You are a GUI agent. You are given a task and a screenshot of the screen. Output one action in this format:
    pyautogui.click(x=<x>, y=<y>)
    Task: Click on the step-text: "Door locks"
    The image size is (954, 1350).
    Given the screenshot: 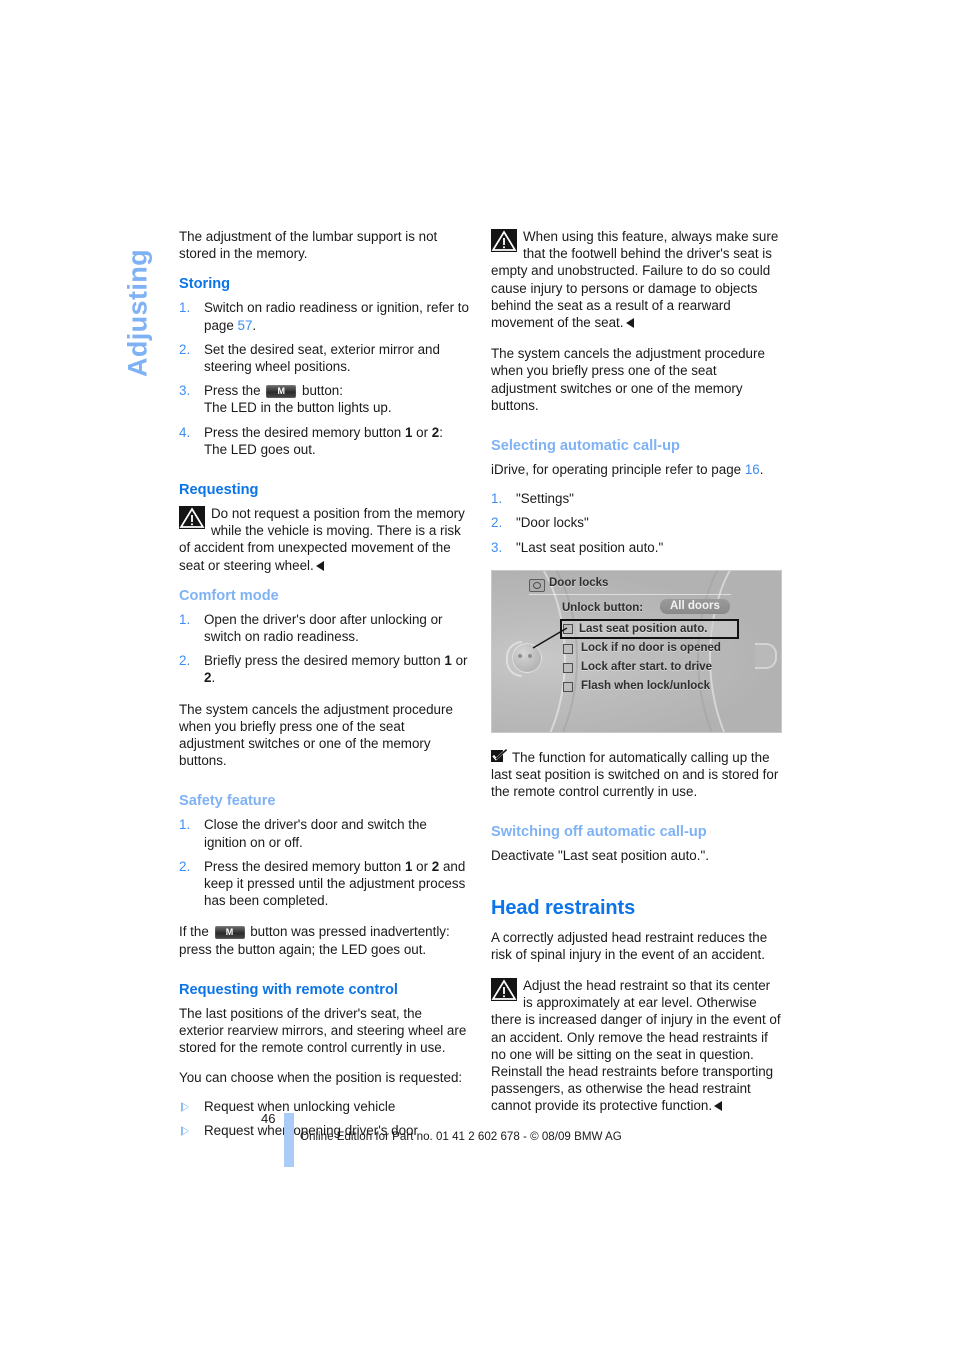 What is the action you would take?
    pyautogui.click(x=552, y=523)
    